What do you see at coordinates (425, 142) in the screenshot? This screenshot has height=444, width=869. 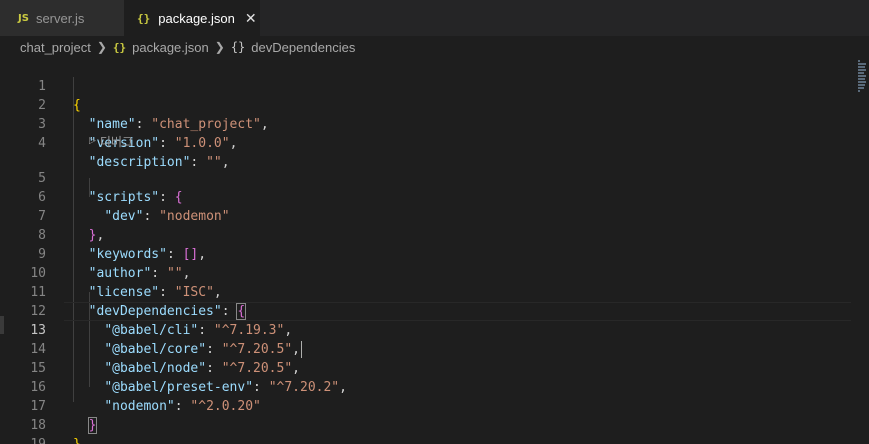 I see `code-line: 4 "description": "",` at bounding box center [425, 142].